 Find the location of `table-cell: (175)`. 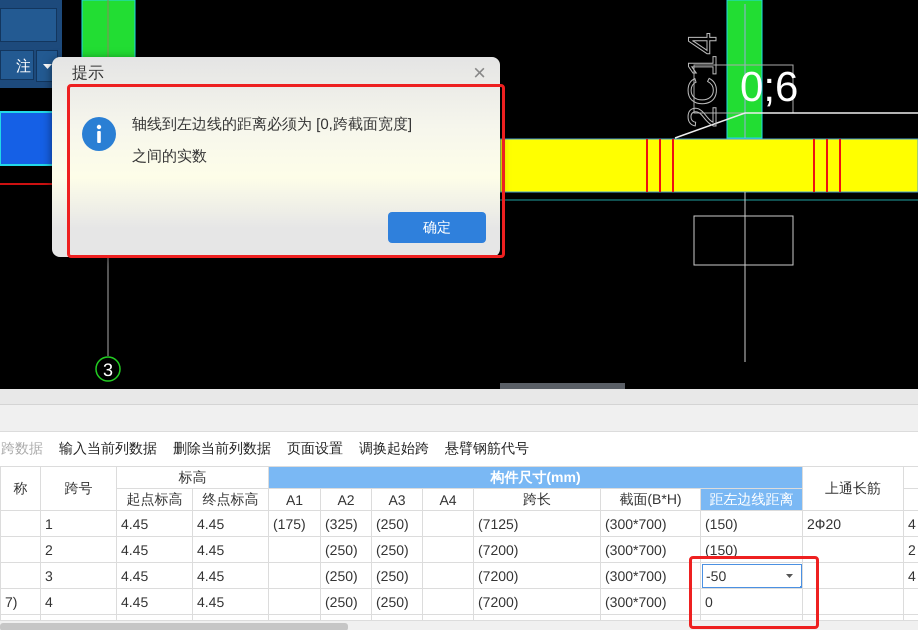

table-cell: (175) is located at coordinates (294, 523).